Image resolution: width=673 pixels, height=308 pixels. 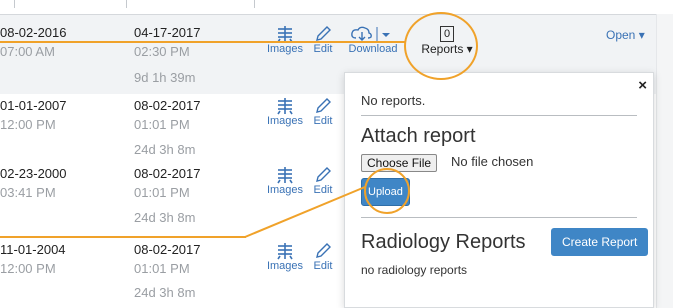 I want to click on create-report-button: Create Report, so click(x=600, y=242).